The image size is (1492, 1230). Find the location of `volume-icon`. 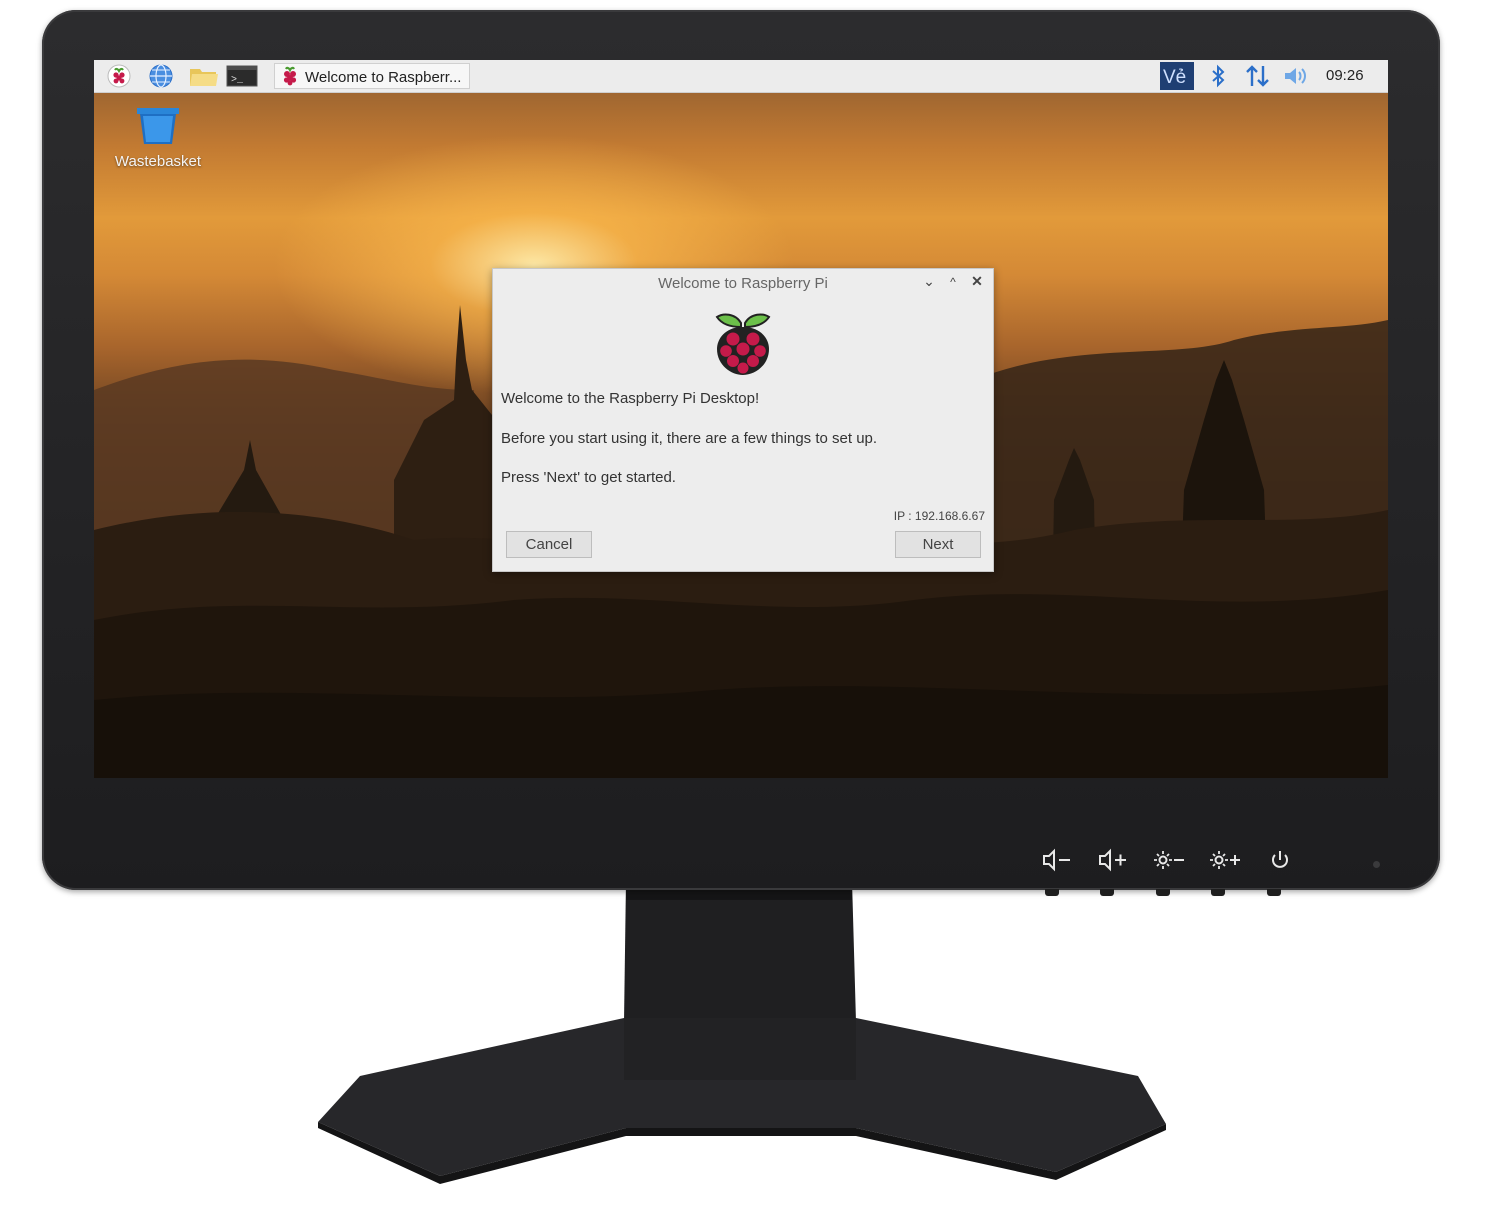

volume-icon is located at coordinates (1296, 76).